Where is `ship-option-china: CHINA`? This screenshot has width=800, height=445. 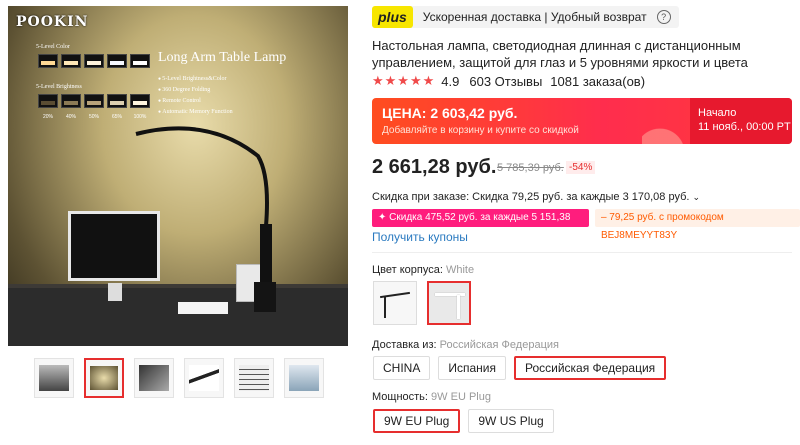 ship-option-china: CHINA is located at coordinates (402, 368).